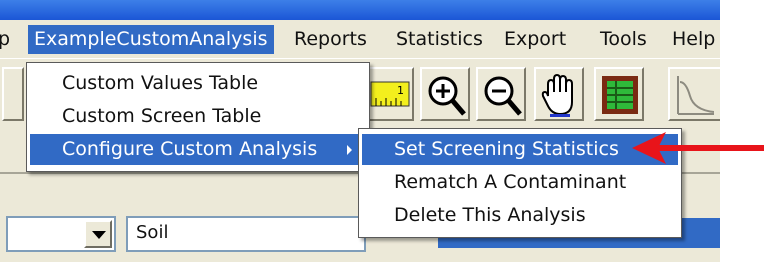  I want to click on toolbar-button-left, so click(13, 94).